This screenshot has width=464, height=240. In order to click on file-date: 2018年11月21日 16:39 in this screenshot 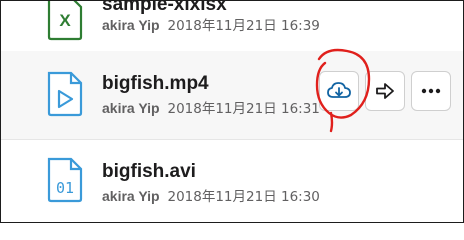, I will do `click(243, 26)`.